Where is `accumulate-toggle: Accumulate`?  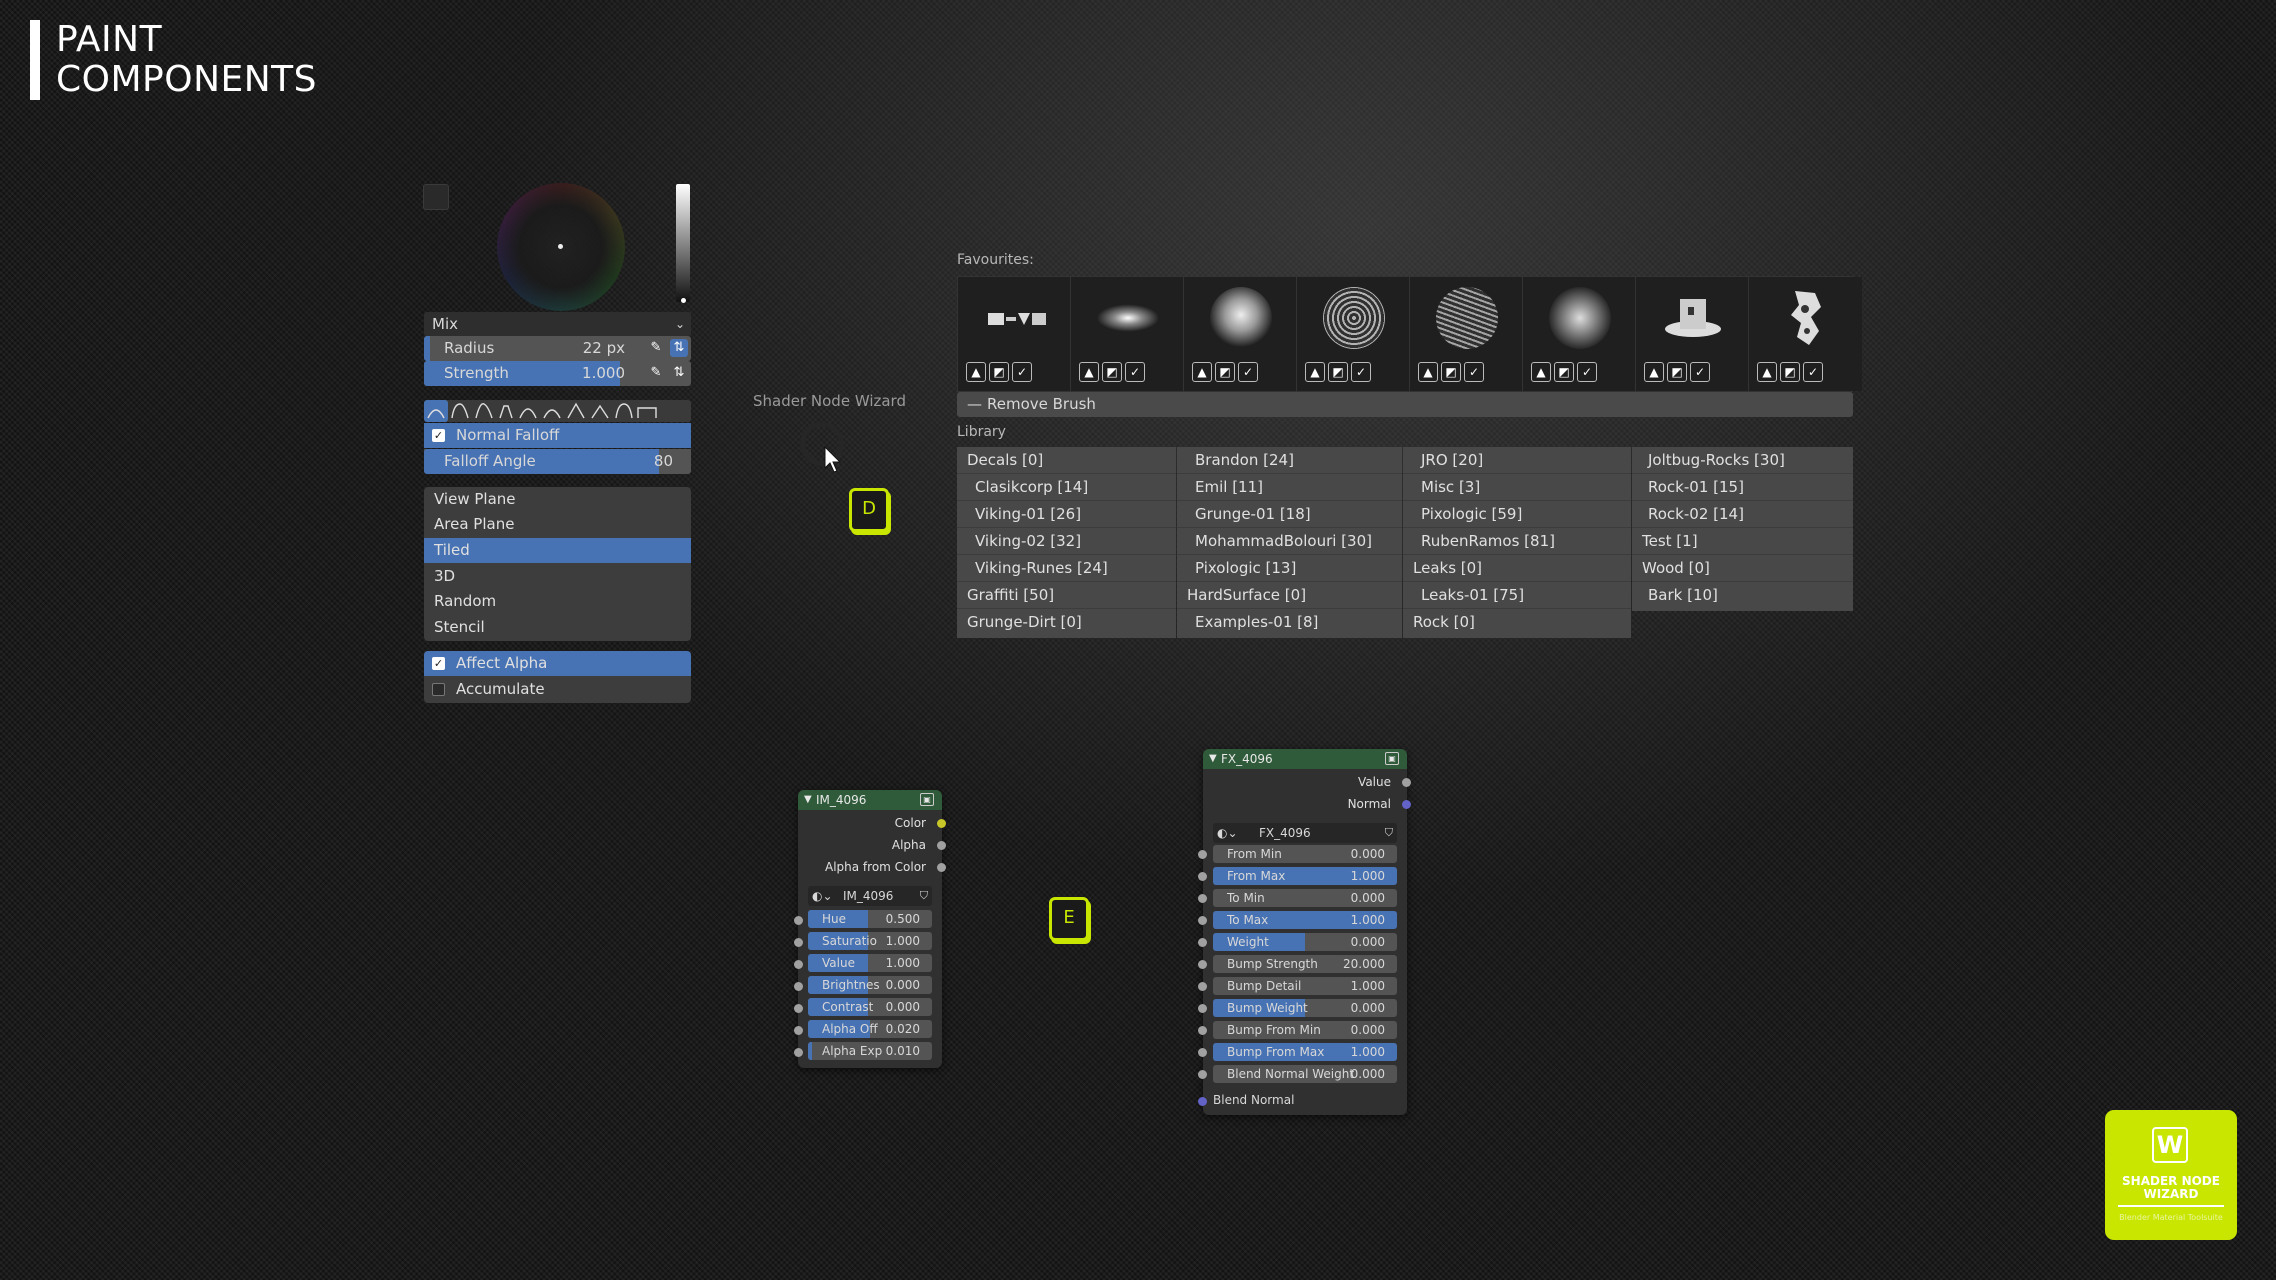
accumulate-toggle: Accumulate is located at coordinates (557, 689).